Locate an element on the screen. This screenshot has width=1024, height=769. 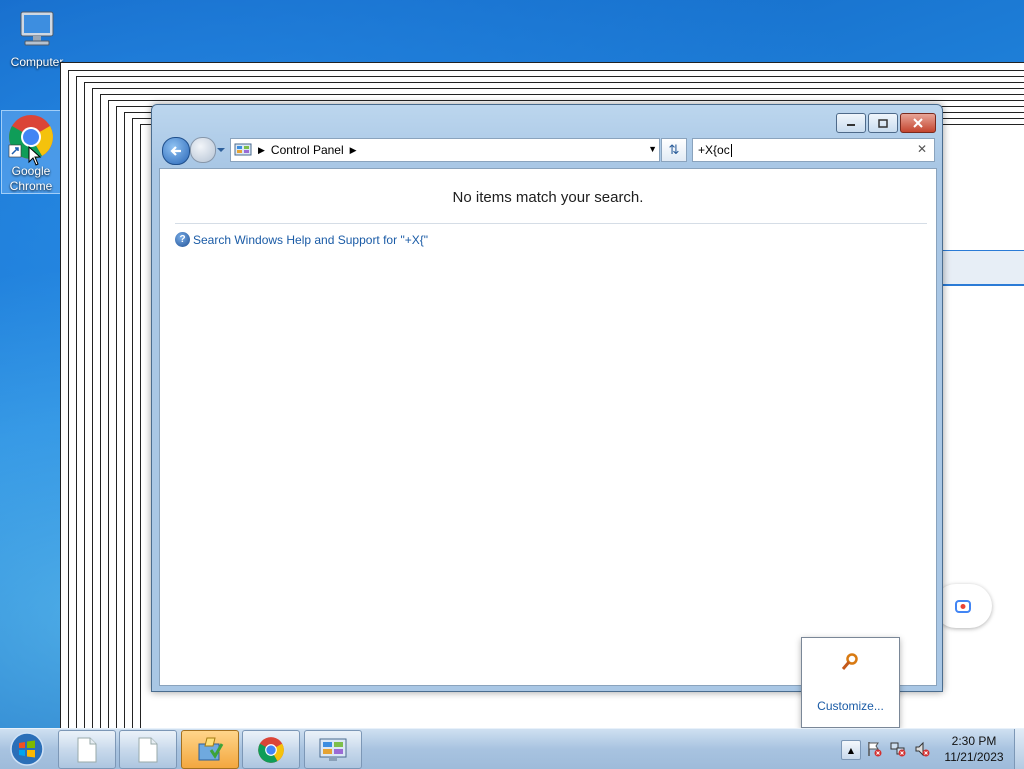
taskbar-button-chrome is located at coordinates (271, 749).